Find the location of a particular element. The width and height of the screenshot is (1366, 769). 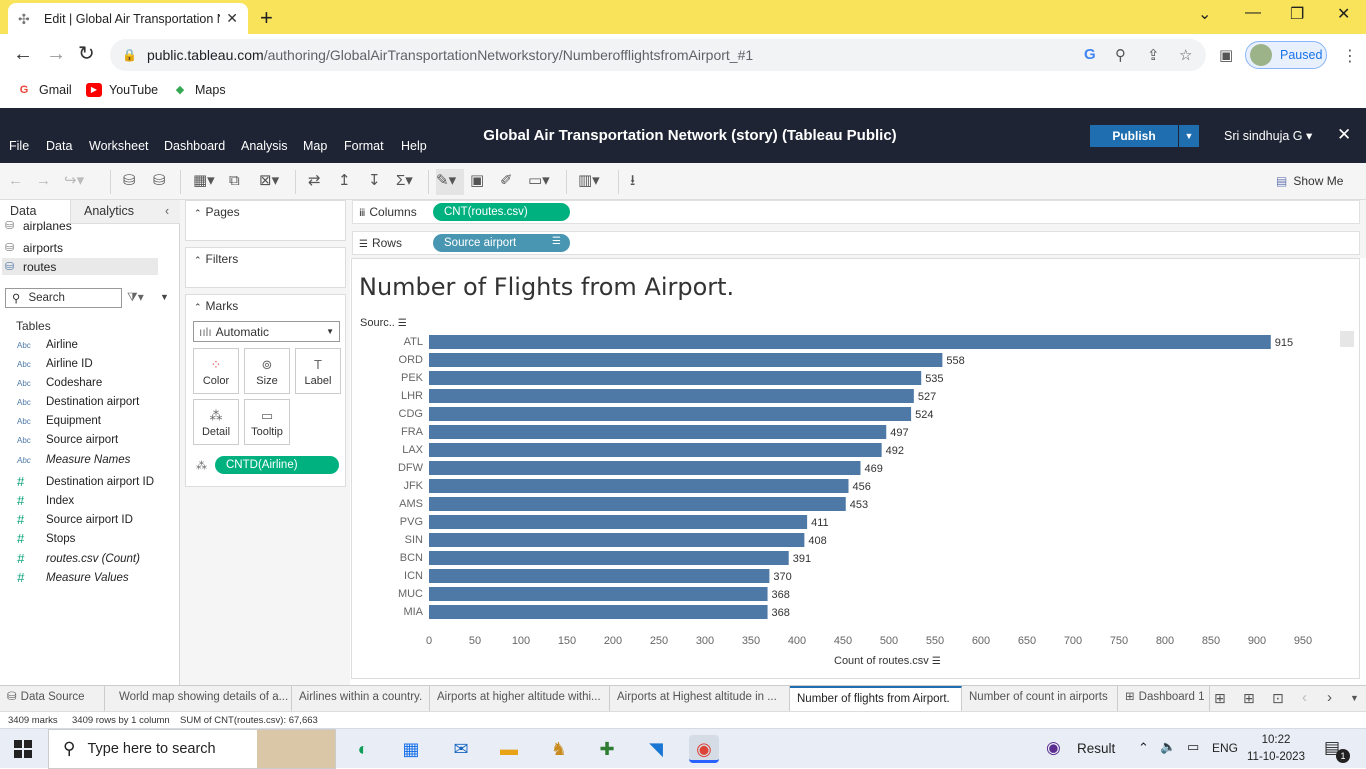

file-explorer-icon: ▬ is located at coordinates (509, 749).